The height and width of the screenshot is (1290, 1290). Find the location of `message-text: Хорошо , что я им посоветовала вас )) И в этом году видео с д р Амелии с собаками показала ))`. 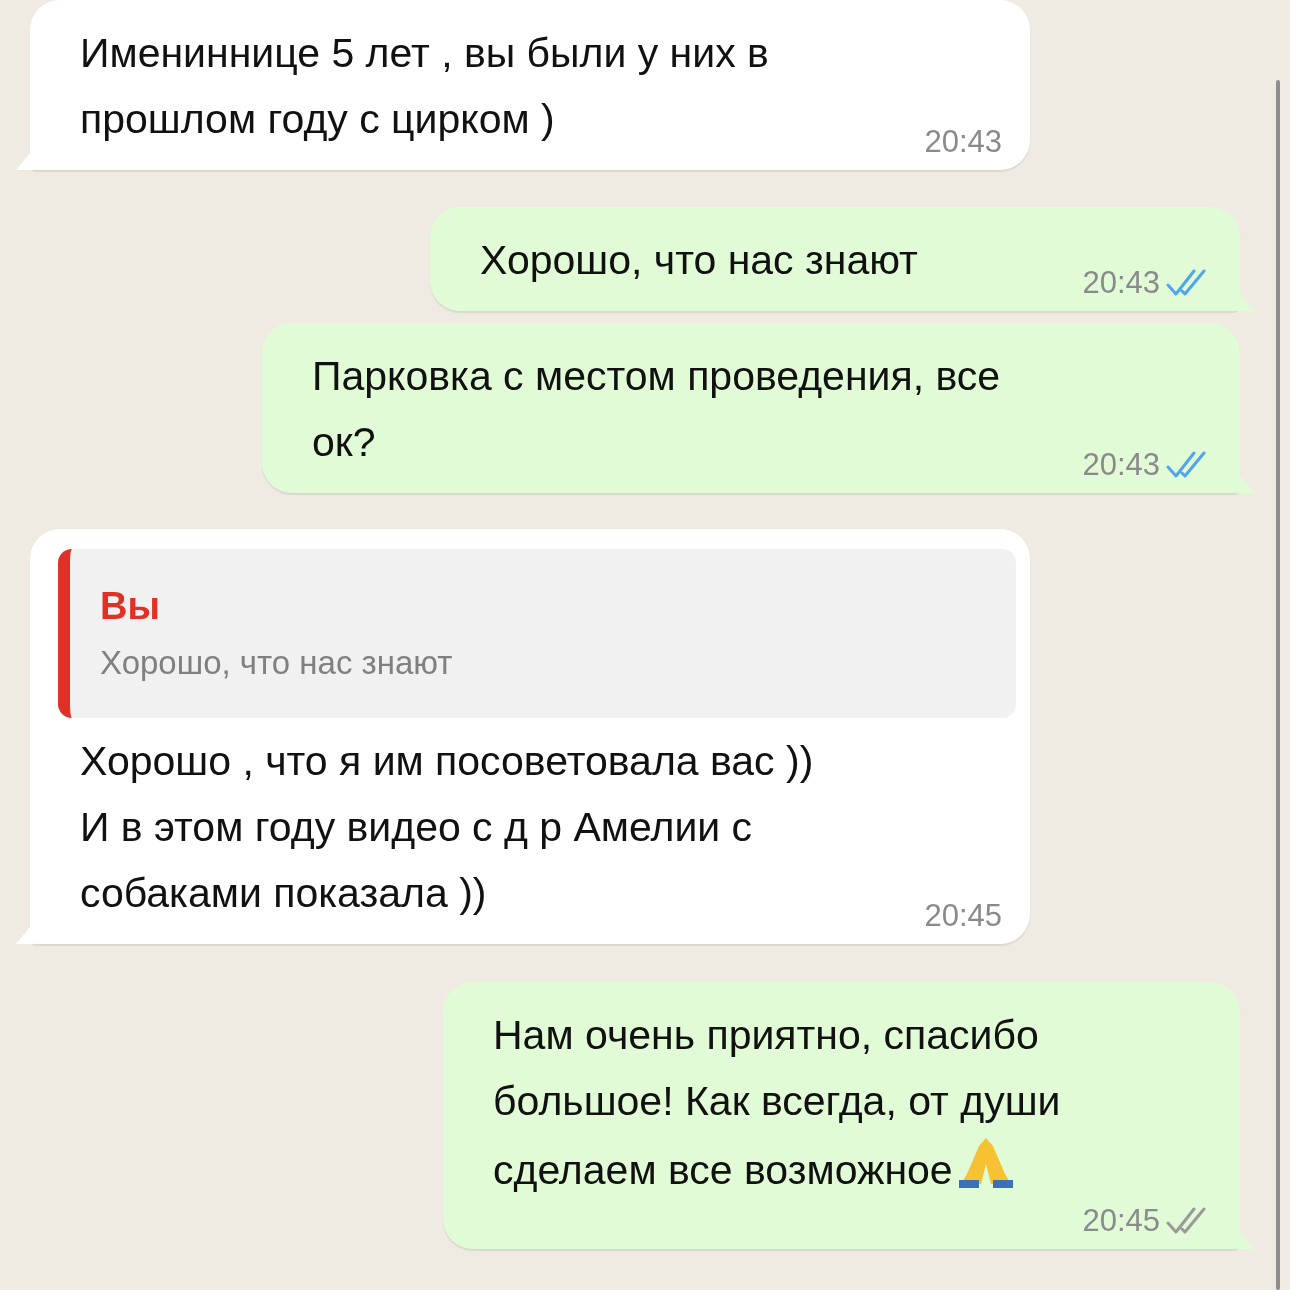

message-text: Хорошо , что я им посоветовала вас )) И в этом году видео с д р Амелии с собаками показала )) is located at coordinates (447, 827).